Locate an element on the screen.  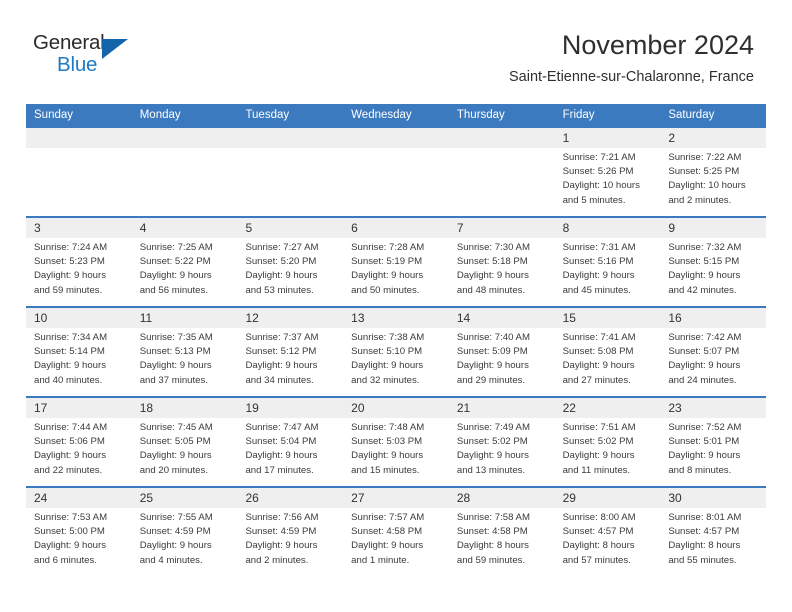
day-detail-line: Sunset: 5:26 PM is located at coordinates (598, 172).